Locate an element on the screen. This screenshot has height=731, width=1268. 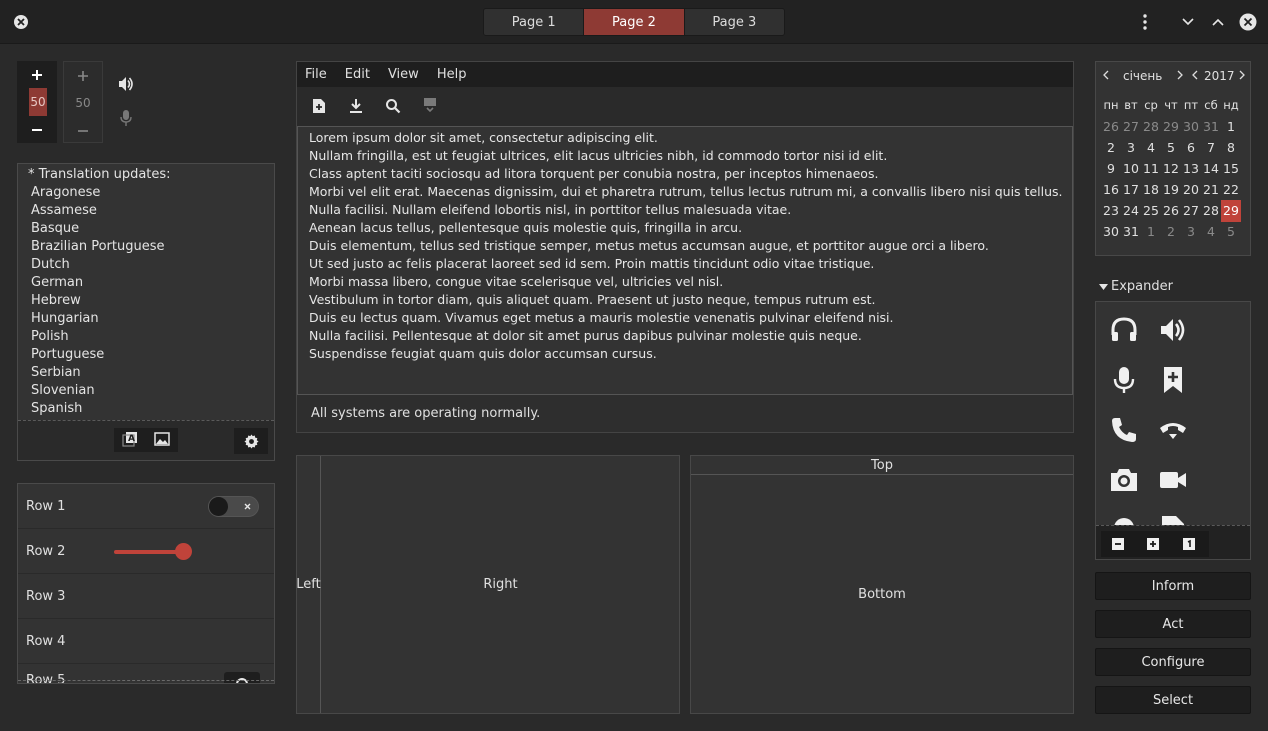
image-icon is located at coordinates (162, 439).